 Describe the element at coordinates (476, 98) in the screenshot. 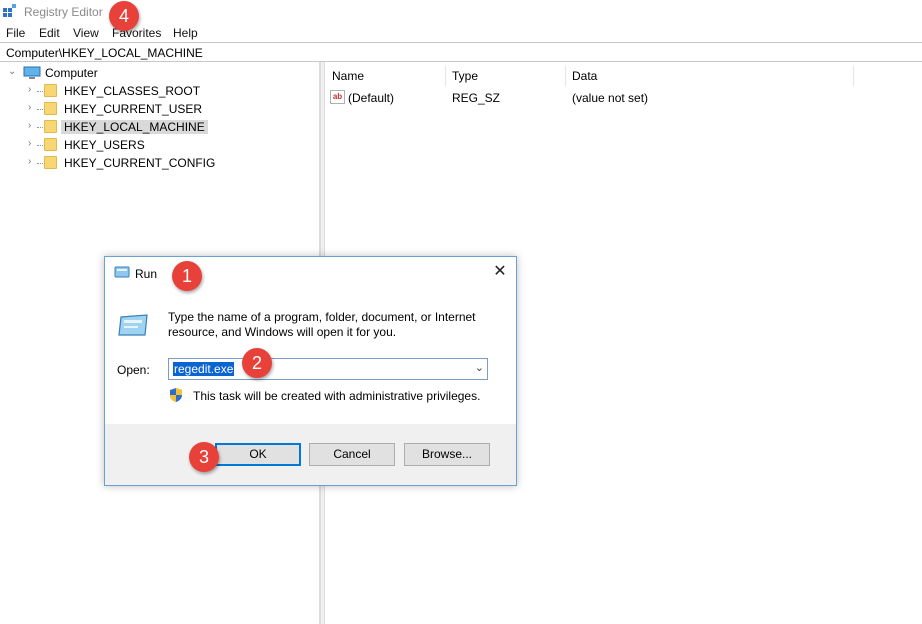

I see `value-type: REG_SZ` at that location.